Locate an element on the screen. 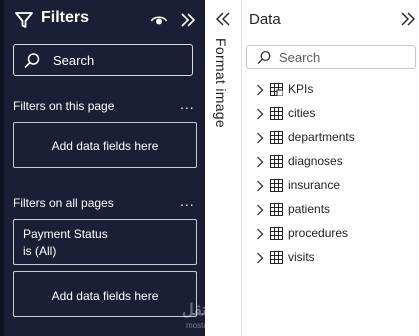  table-item-patients: patients is located at coordinates (330, 210).